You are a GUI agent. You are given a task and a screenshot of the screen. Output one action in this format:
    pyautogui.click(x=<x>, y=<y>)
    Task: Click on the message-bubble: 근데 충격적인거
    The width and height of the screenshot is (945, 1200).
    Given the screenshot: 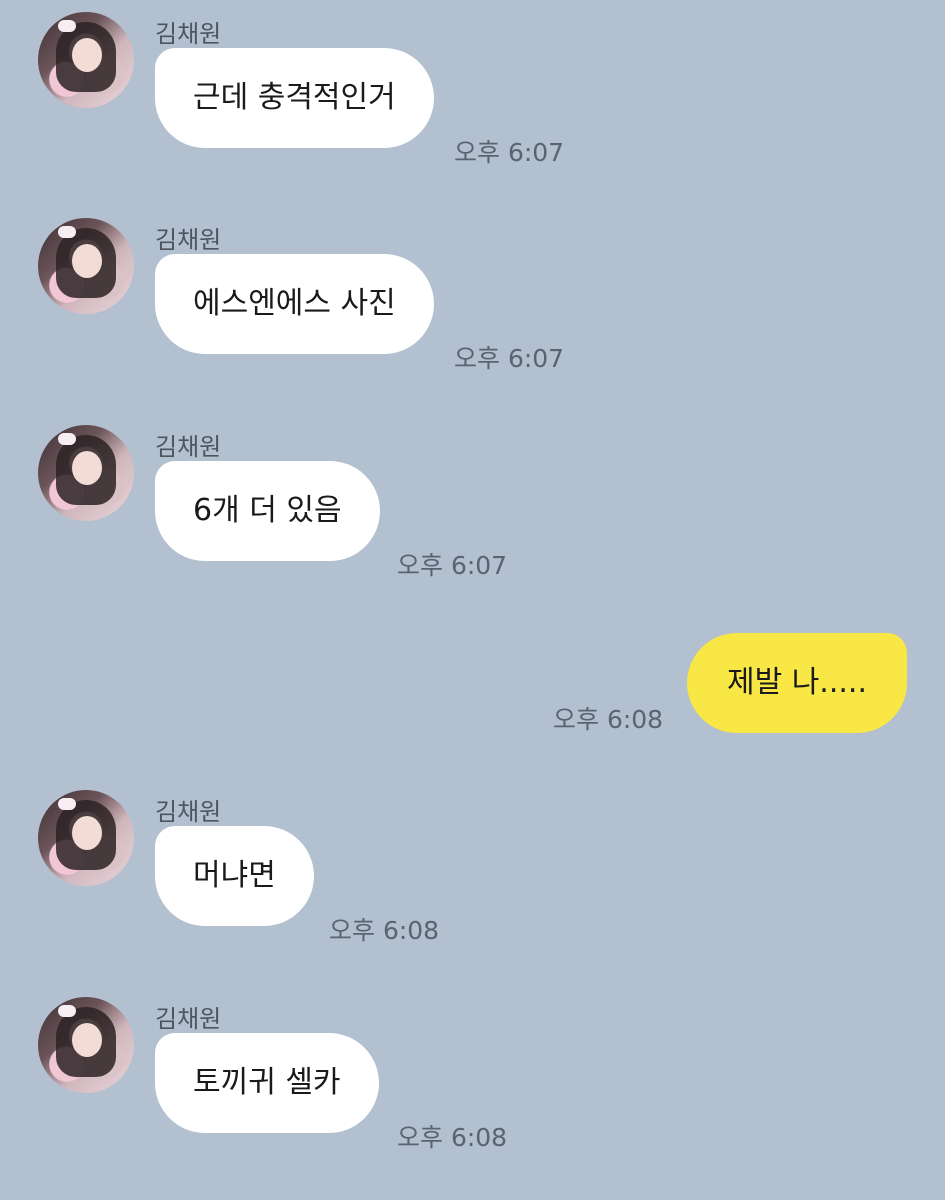 What is the action you would take?
    pyautogui.click(x=294, y=98)
    